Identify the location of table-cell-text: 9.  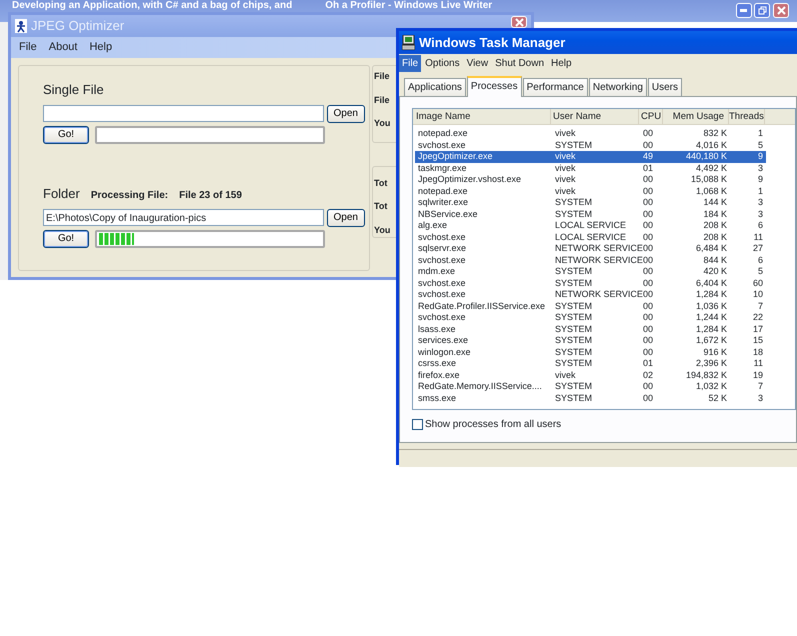
(760, 156).